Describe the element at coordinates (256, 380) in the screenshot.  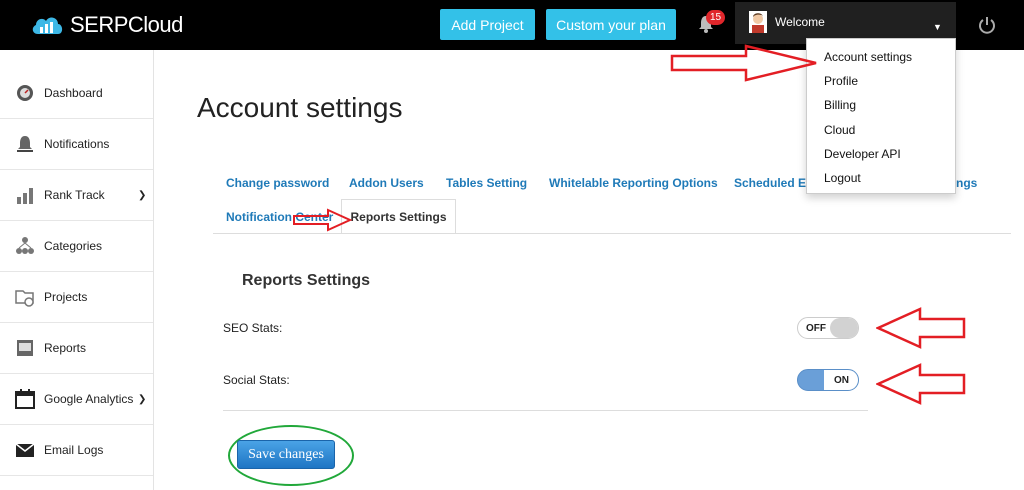
I see `social-stats-label: Social Stats:` at that location.